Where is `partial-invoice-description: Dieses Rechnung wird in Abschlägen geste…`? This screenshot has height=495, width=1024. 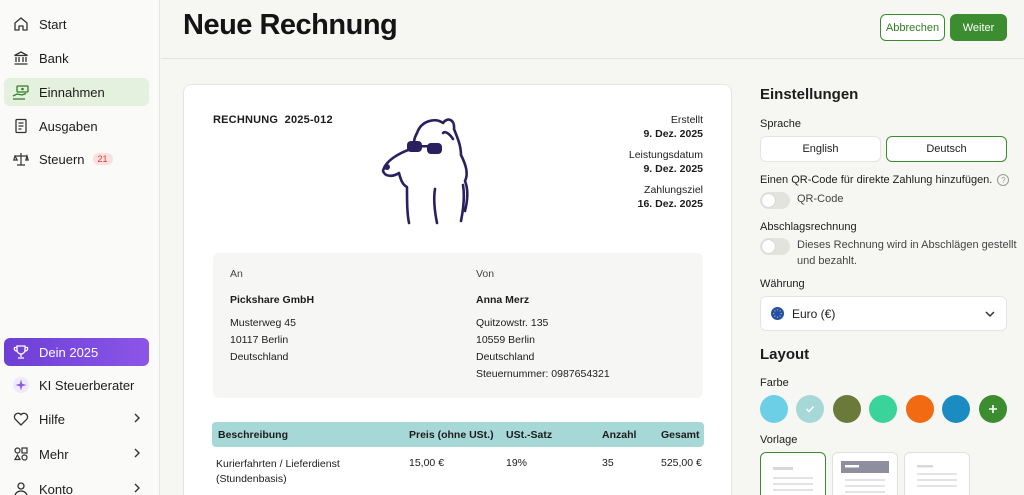 partial-invoice-description: Dieses Rechnung wird in Abschlägen geste… is located at coordinates (907, 253).